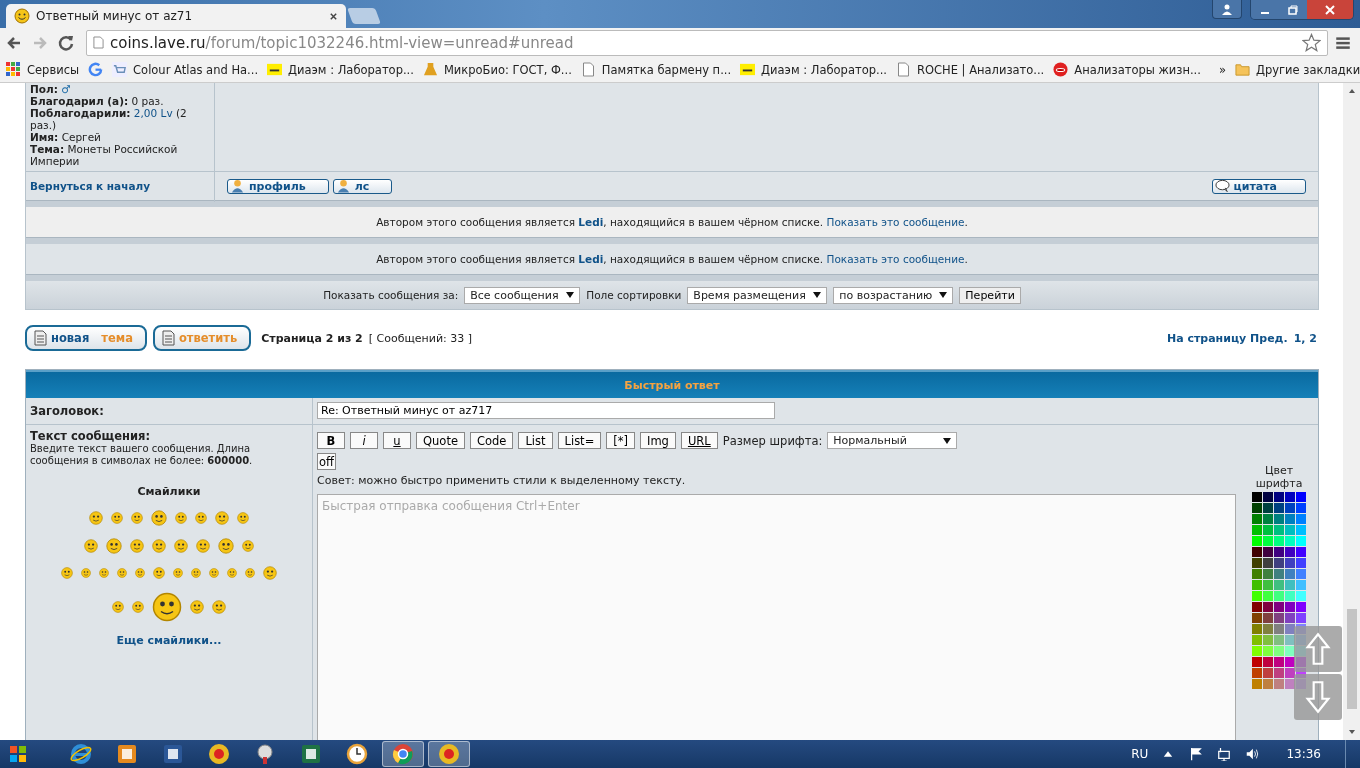  Describe the element at coordinates (362, 186) in the screenshot. I see `profile-action-button: лс` at that location.